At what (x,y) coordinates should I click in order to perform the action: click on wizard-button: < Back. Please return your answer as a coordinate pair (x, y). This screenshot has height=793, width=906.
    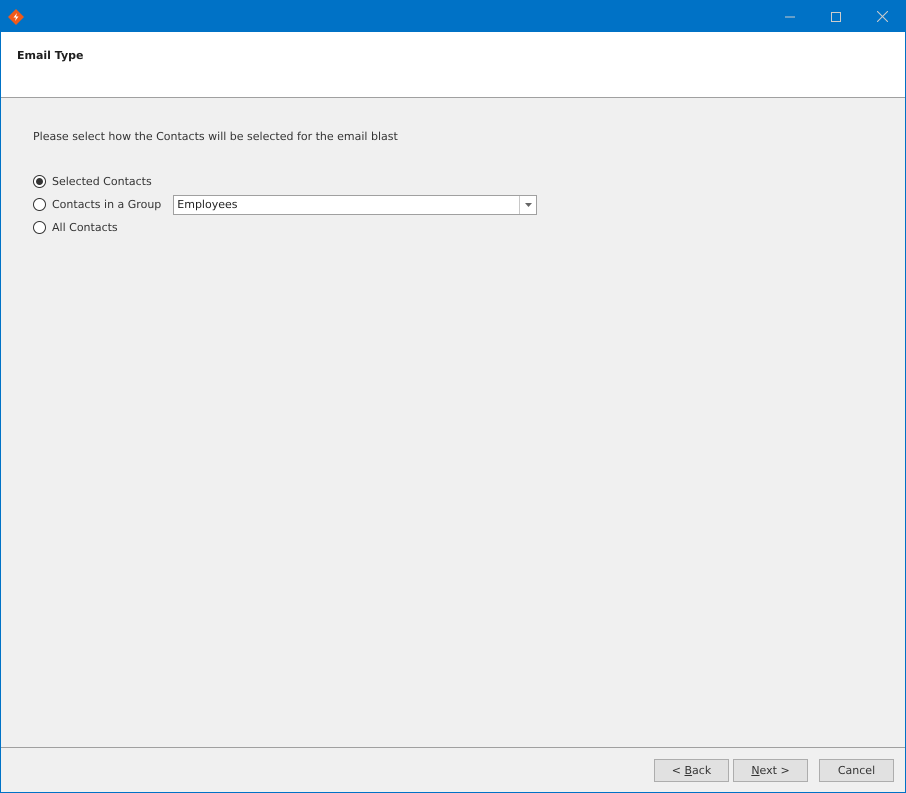
    Looking at the image, I should click on (691, 770).